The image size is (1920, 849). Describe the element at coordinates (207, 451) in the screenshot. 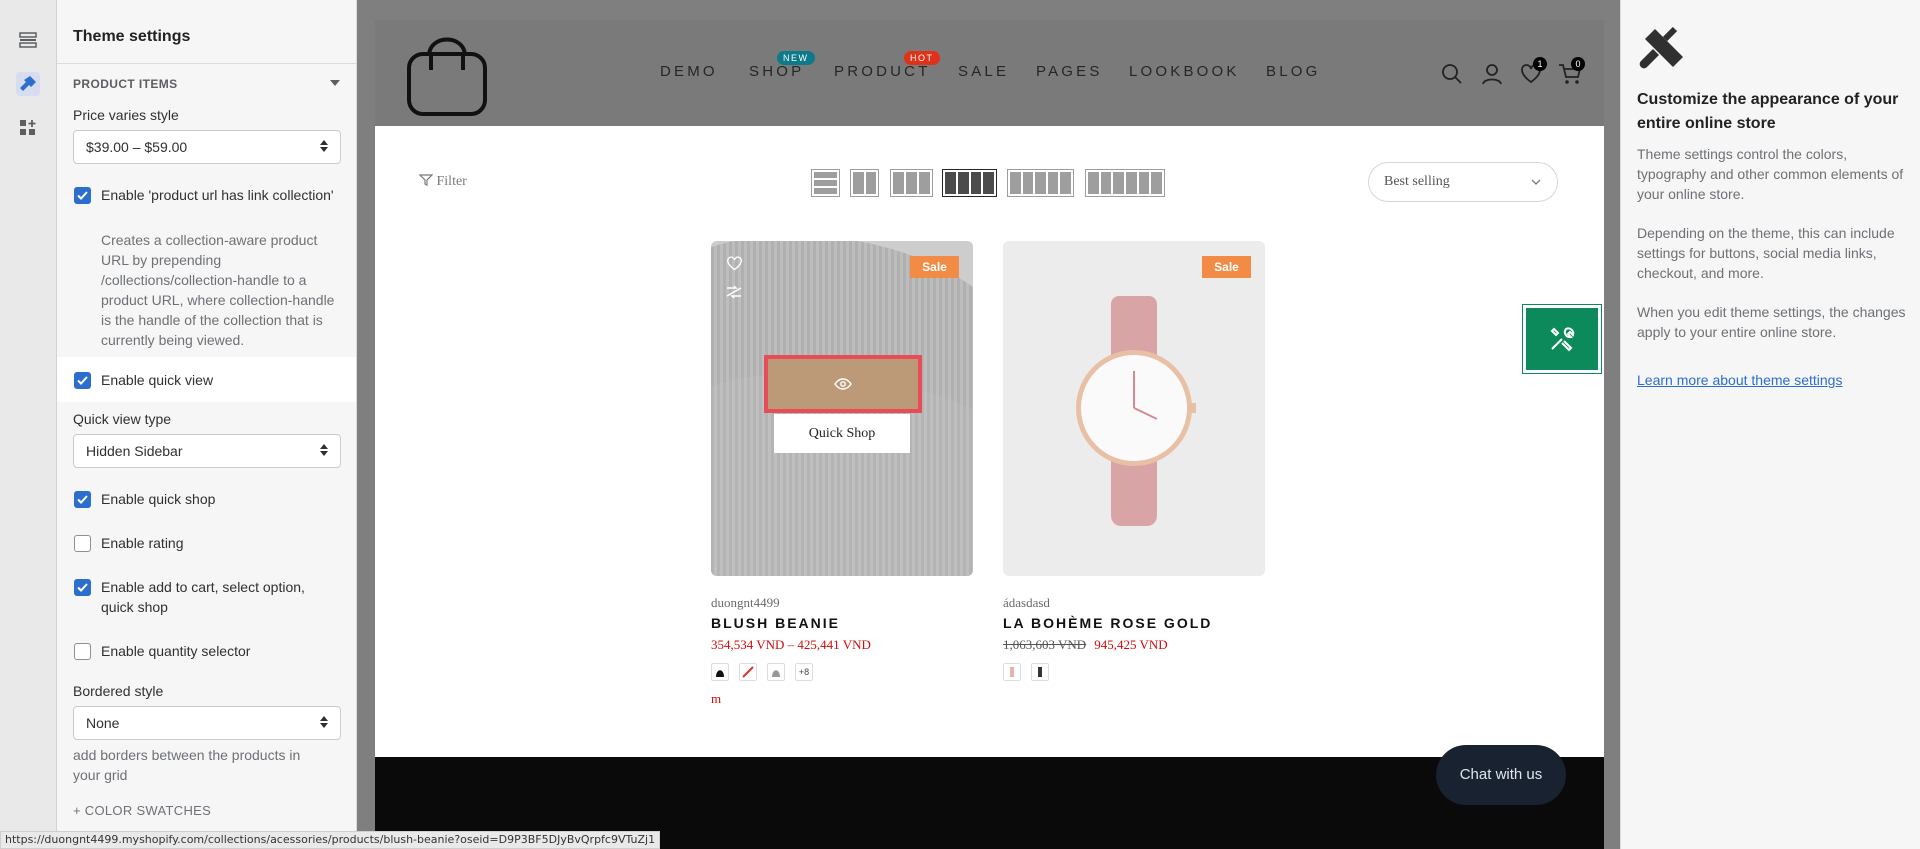

I see `quick-view-type-select: Hidden Sidebar` at that location.